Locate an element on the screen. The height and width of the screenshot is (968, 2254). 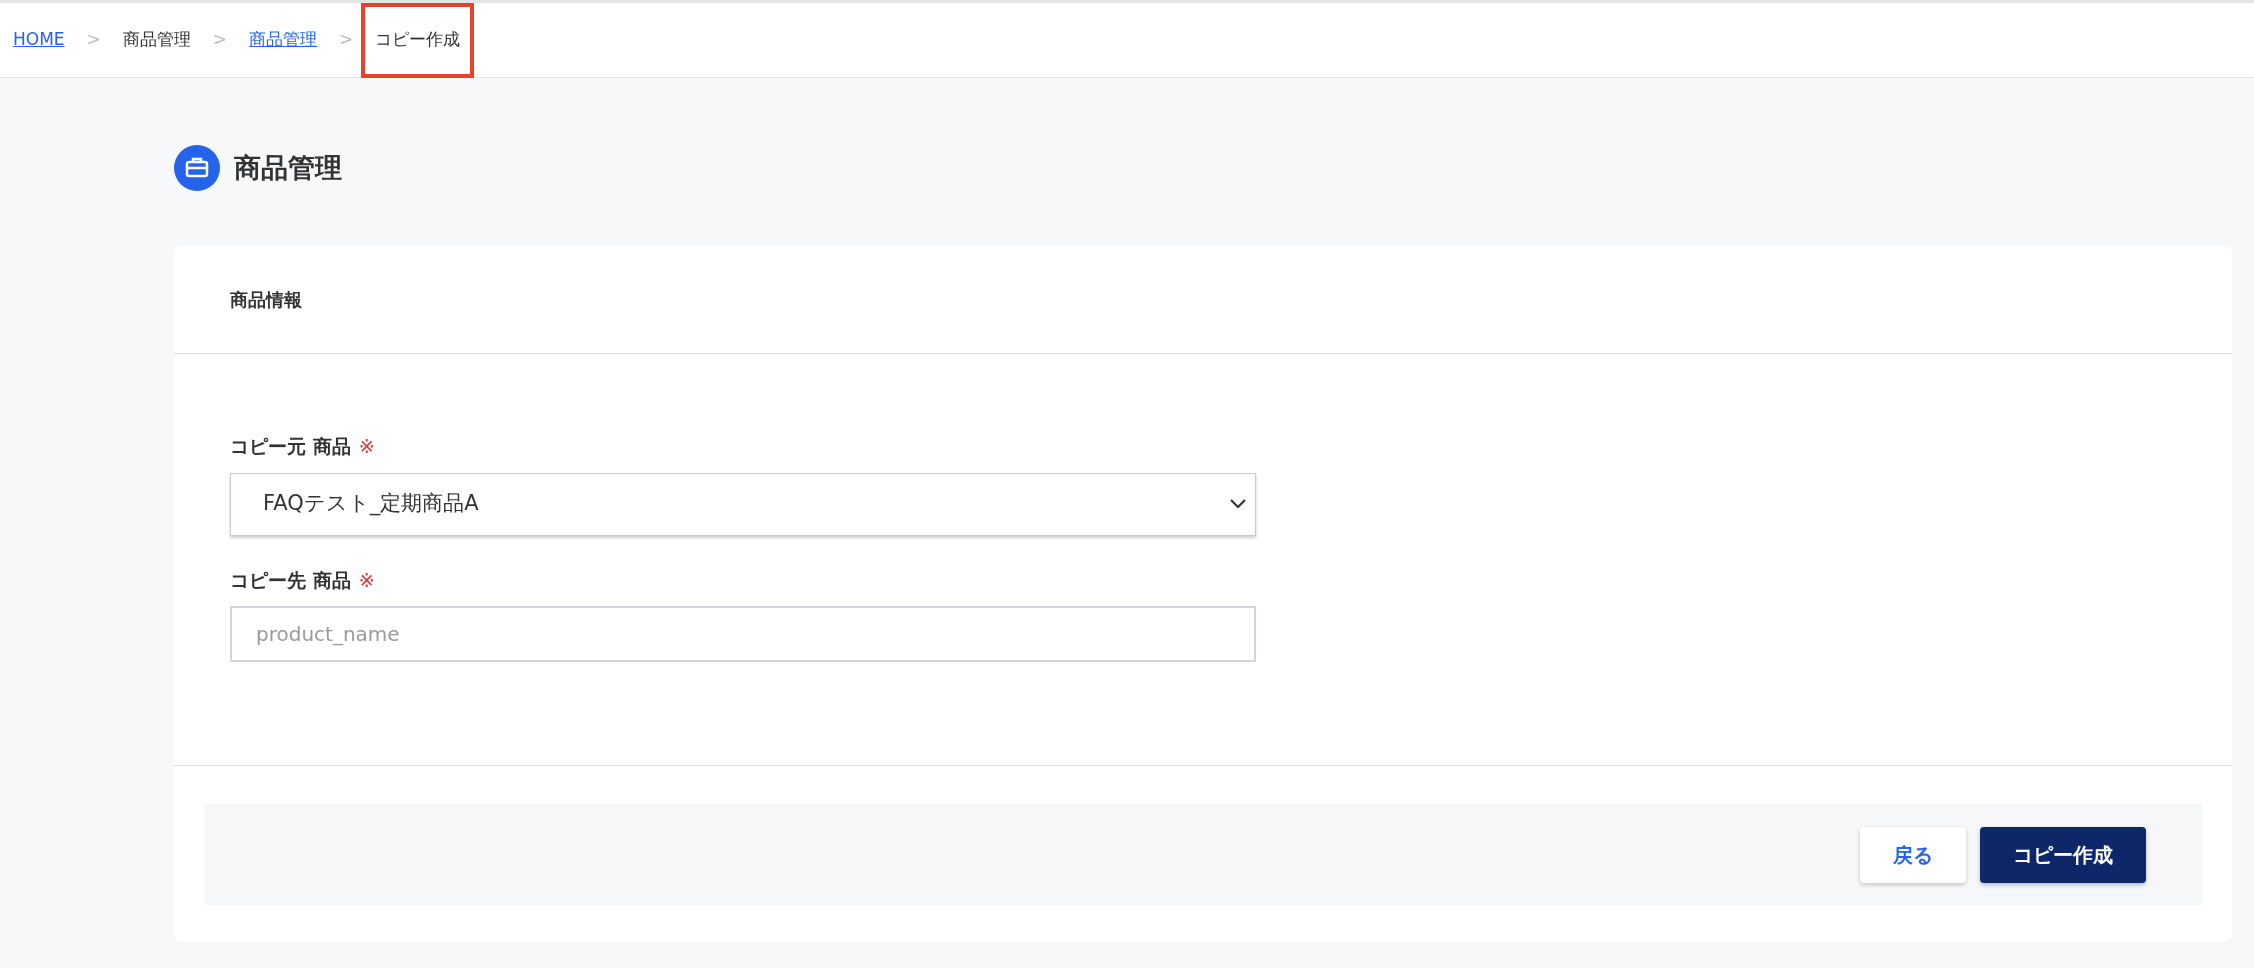
back-button: 戻る is located at coordinates (1913, 854).